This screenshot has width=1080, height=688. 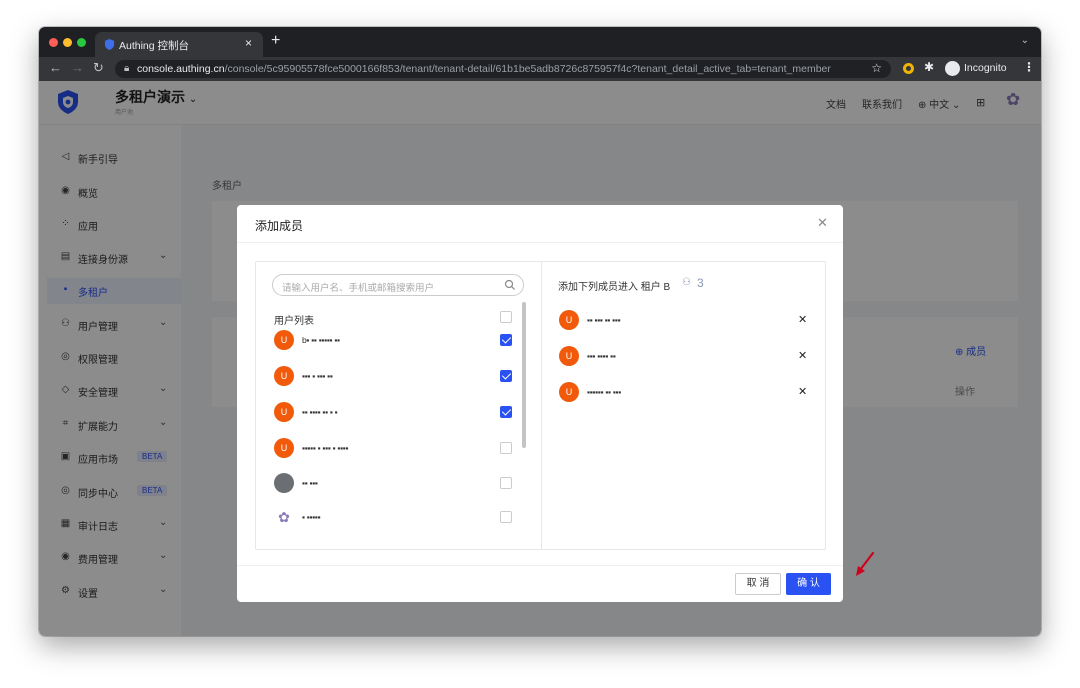 I want to click on selected-user-name: ▪▪▪ ▪▪▪▪ ▪▪, so click(x=601, y=356).